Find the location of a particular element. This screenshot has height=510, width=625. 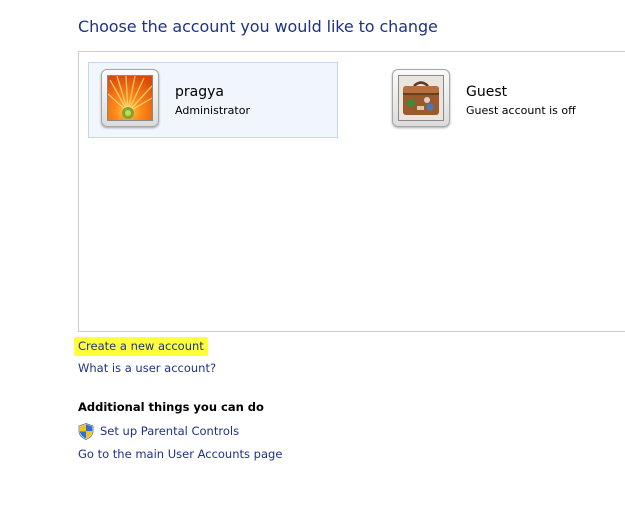

shield-icon is located at coordinates (86, 431).